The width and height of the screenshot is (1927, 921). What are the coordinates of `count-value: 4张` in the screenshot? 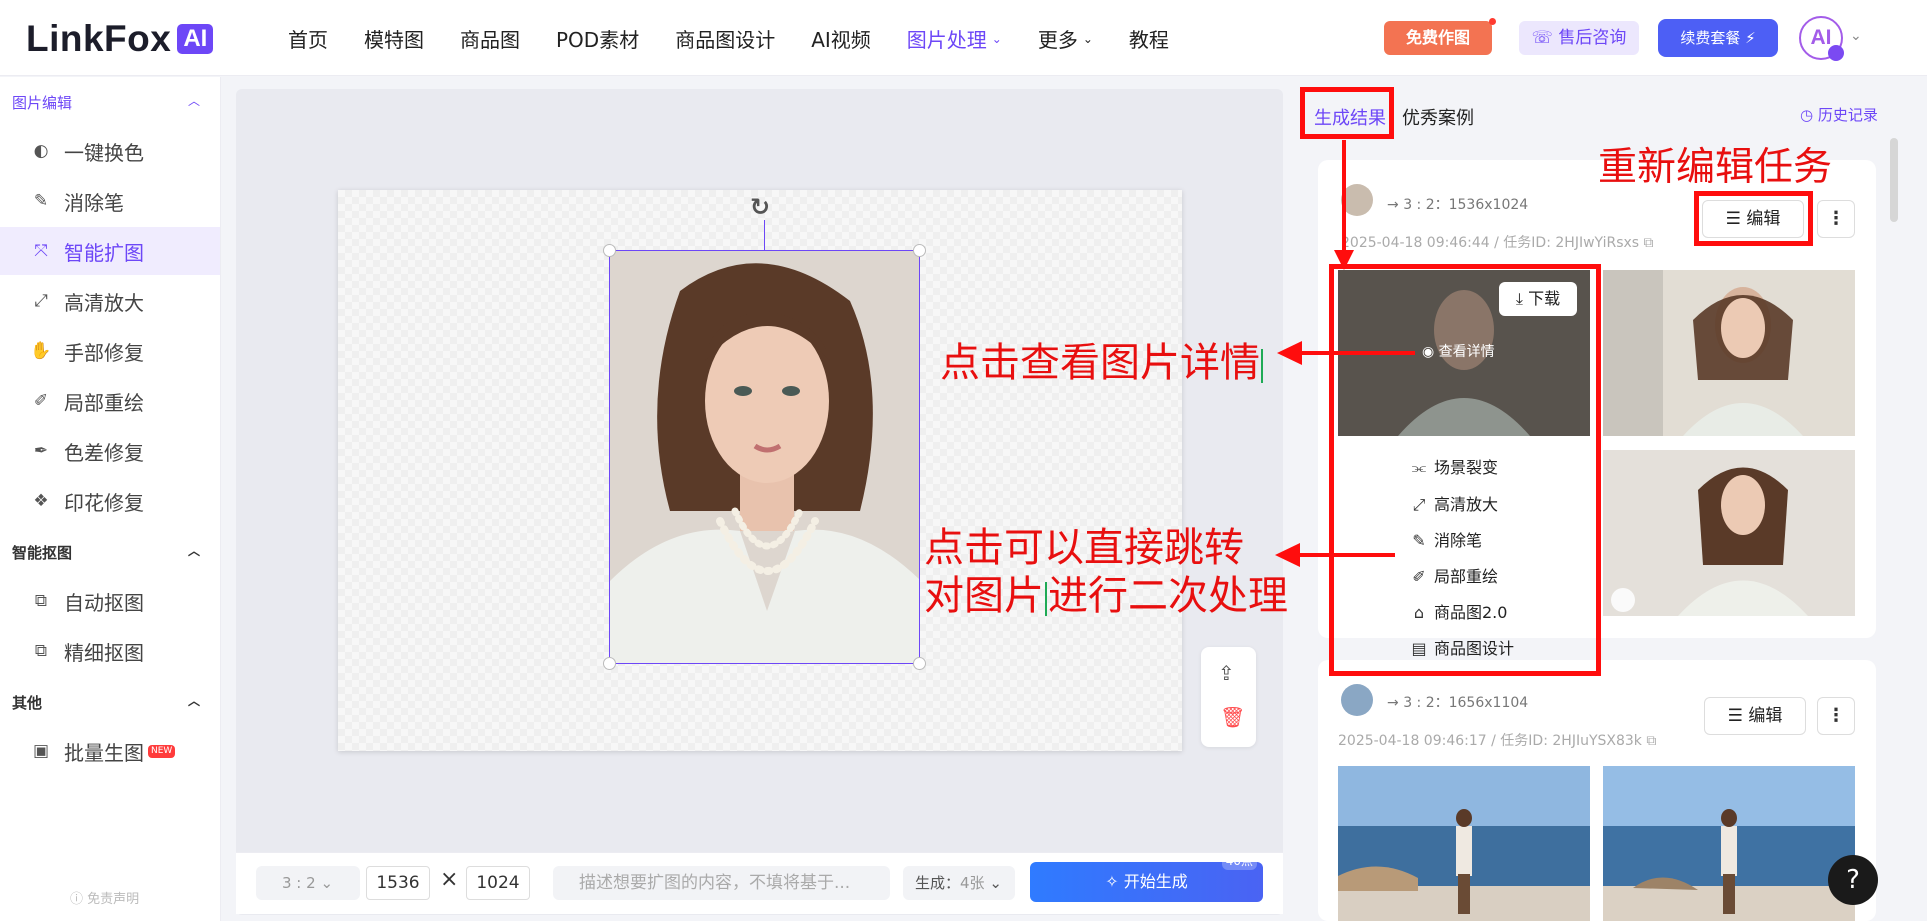 It's located at (972, 883).